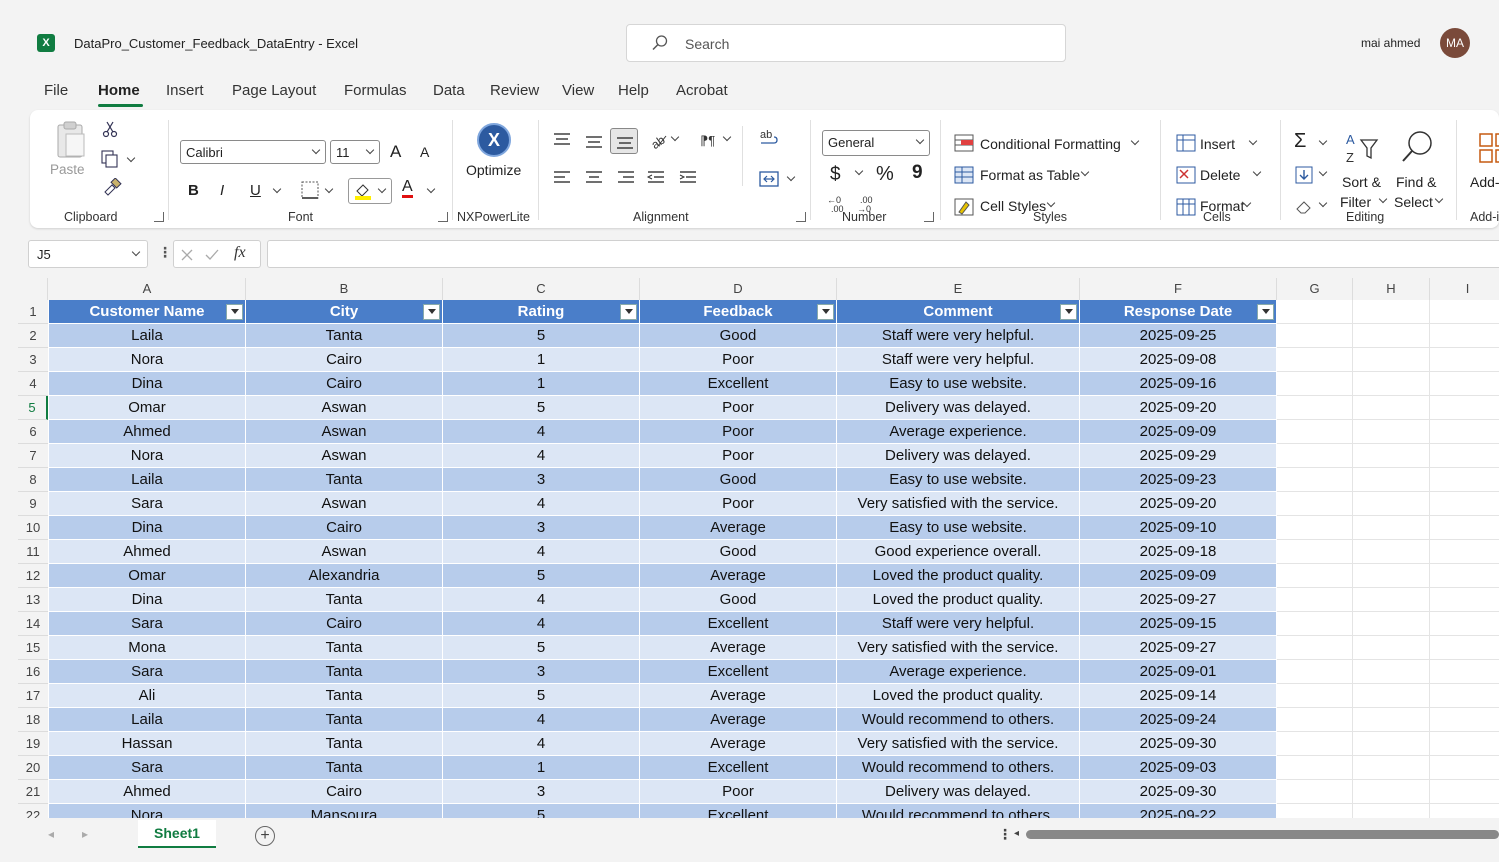 This screenshot has width=1499, height=862. Describe the element at coordinates (514, 90) in the screenshot. I see `tab-review: Review` at that location.